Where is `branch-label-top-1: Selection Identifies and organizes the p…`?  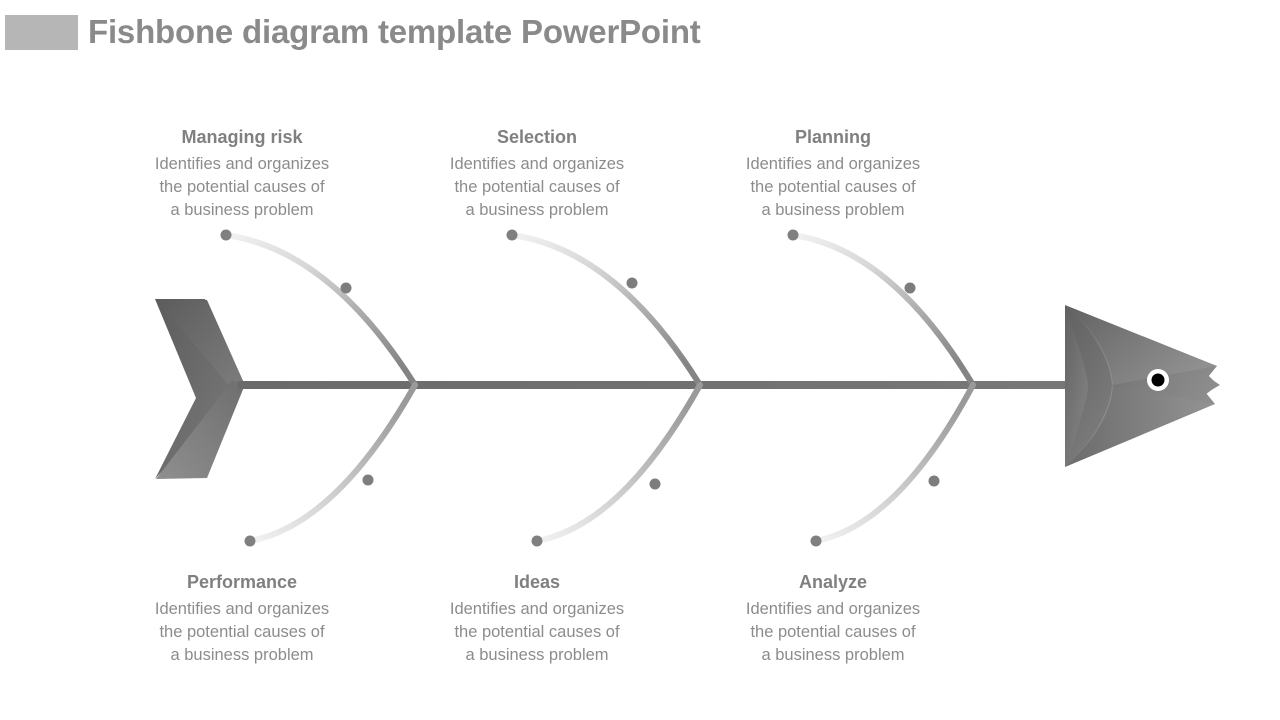 branch-label-top-1: Selection Identifies and organizes the p… is located at coordinates (537, 173).